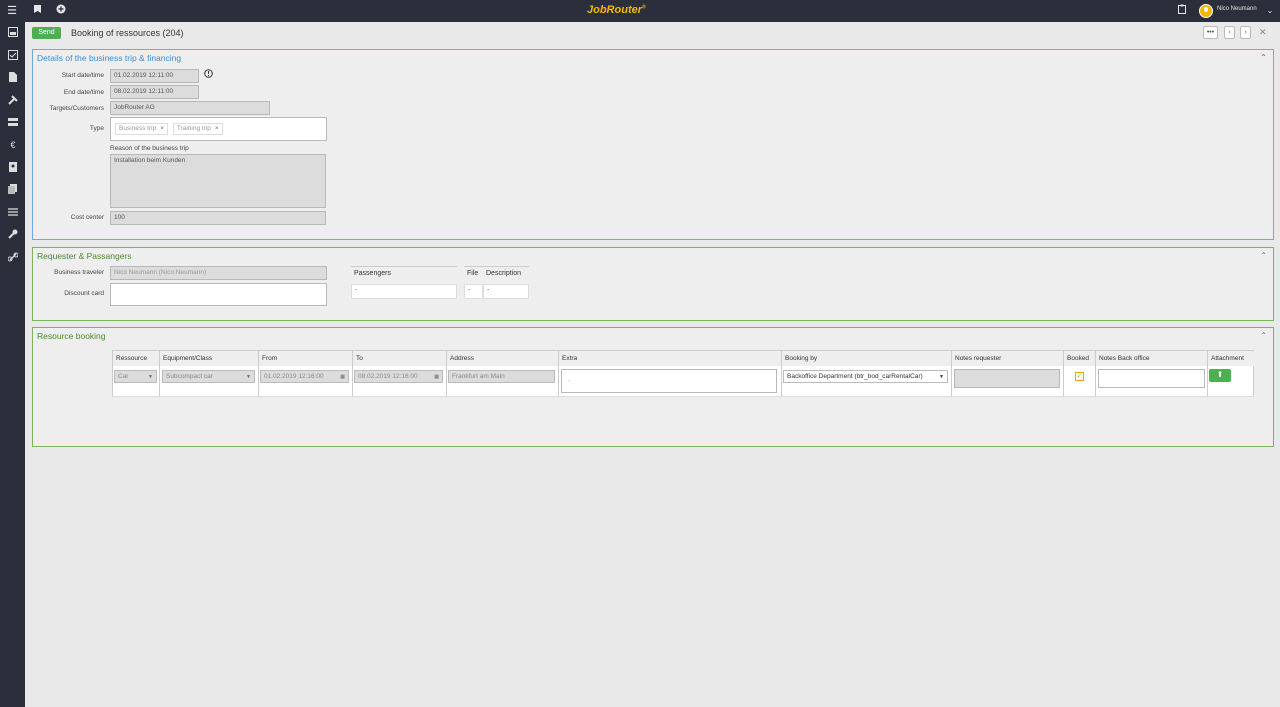 The height and width of the screenshot is (707, 1280). What do you see at coordinates (404, 275) in the screenshot?
I see `passengers-header: Passengers` at bounding box center [404, 275].